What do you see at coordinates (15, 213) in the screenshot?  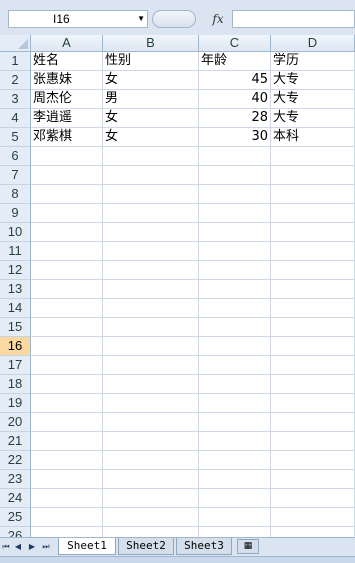 I see `row-header-9: 9` at bounding box center [15, 213].